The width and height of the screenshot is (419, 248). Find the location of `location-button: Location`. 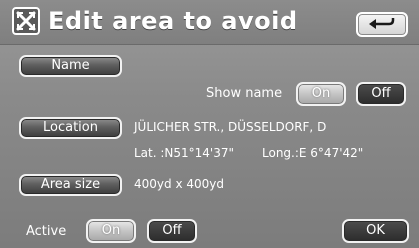

location-button: Location is located at coordinates (70, 128).